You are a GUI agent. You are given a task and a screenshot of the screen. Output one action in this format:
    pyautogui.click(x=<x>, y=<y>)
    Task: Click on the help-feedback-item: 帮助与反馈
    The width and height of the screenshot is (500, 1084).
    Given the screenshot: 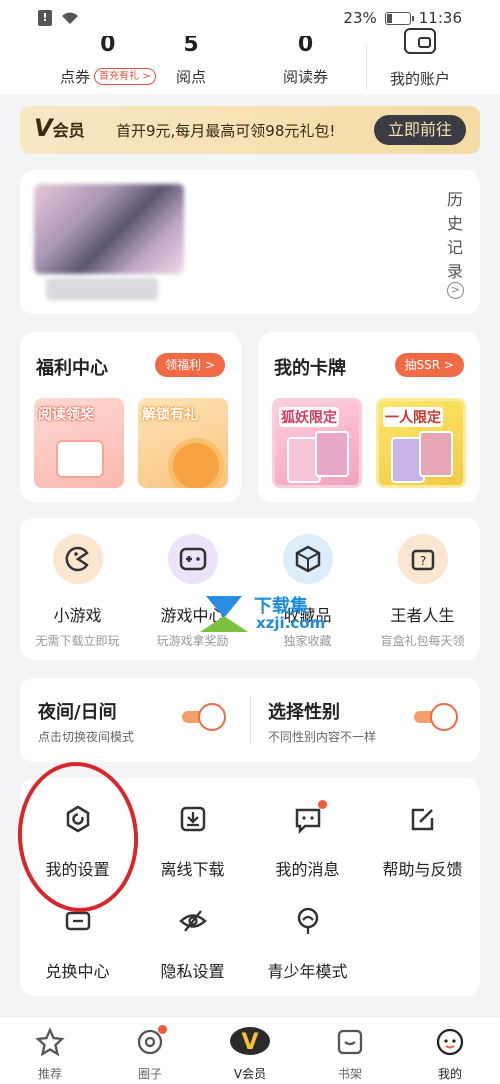 What is the action you would take?
    pyautogui.click(x=422, y=842)
    